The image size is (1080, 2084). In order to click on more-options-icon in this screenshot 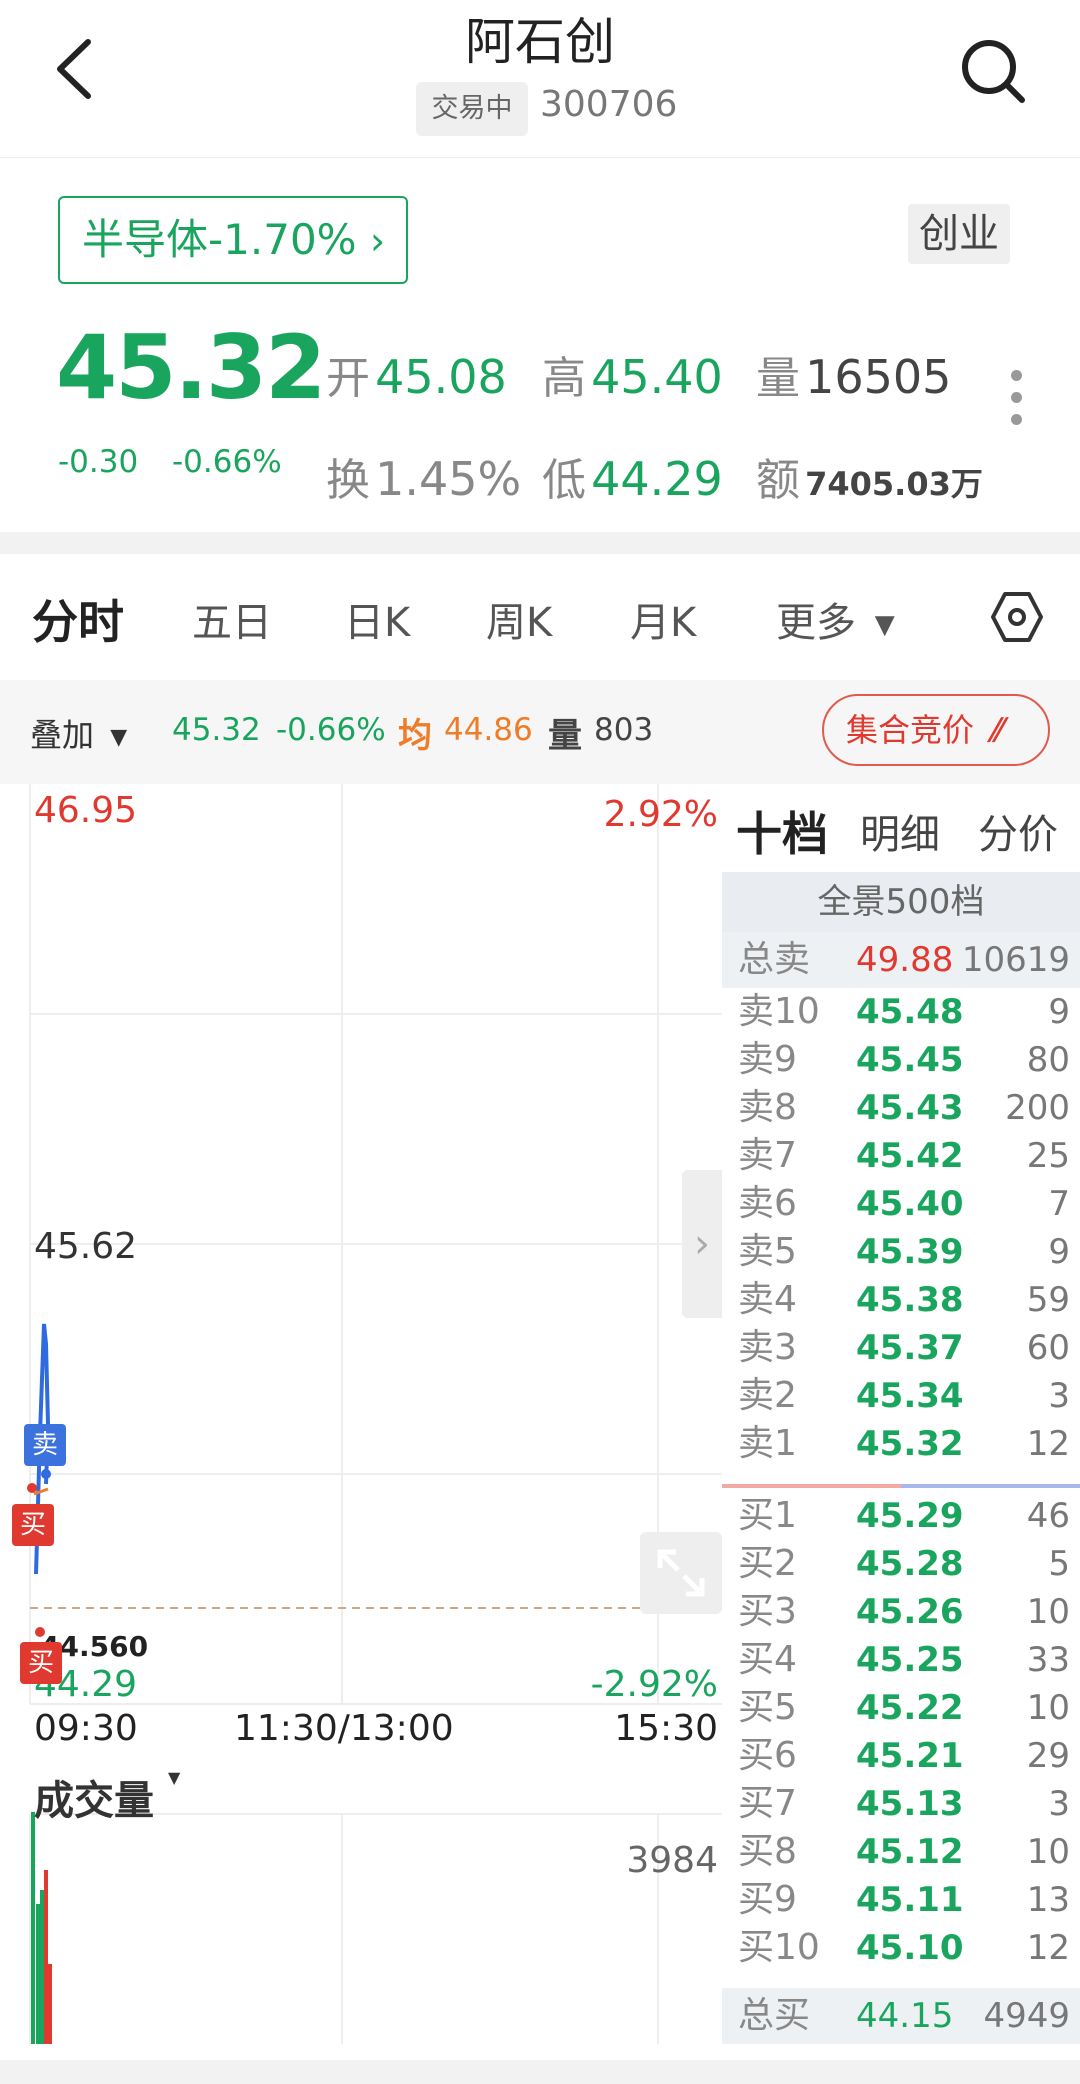, I will do `click(1016, 405)`.